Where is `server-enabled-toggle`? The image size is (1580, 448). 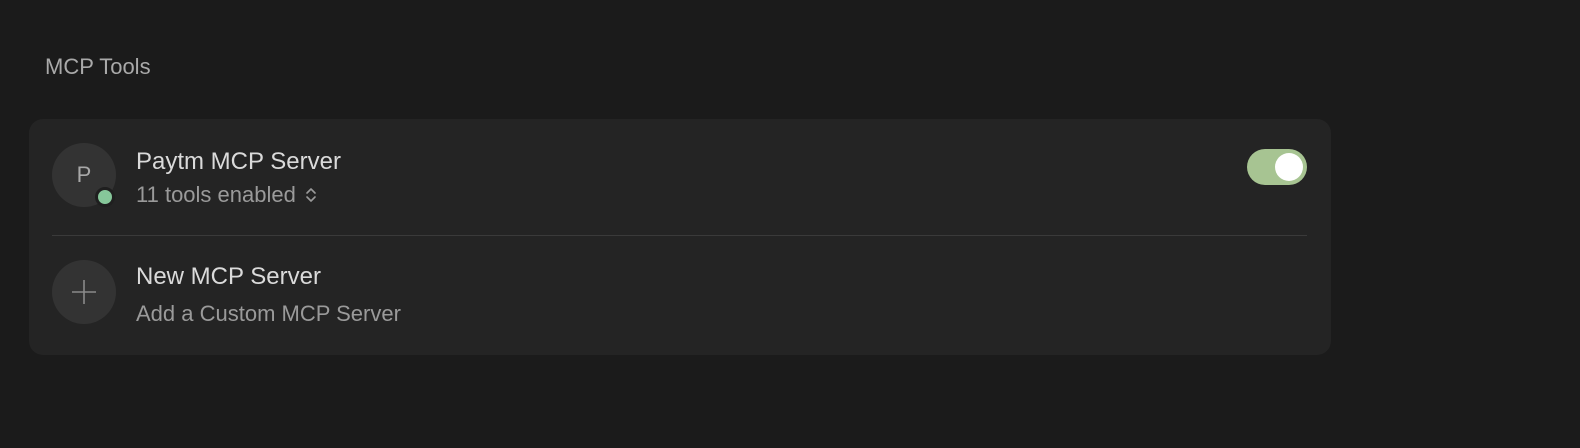 server-enabled-toggle is located at coordinates (1277, 167).